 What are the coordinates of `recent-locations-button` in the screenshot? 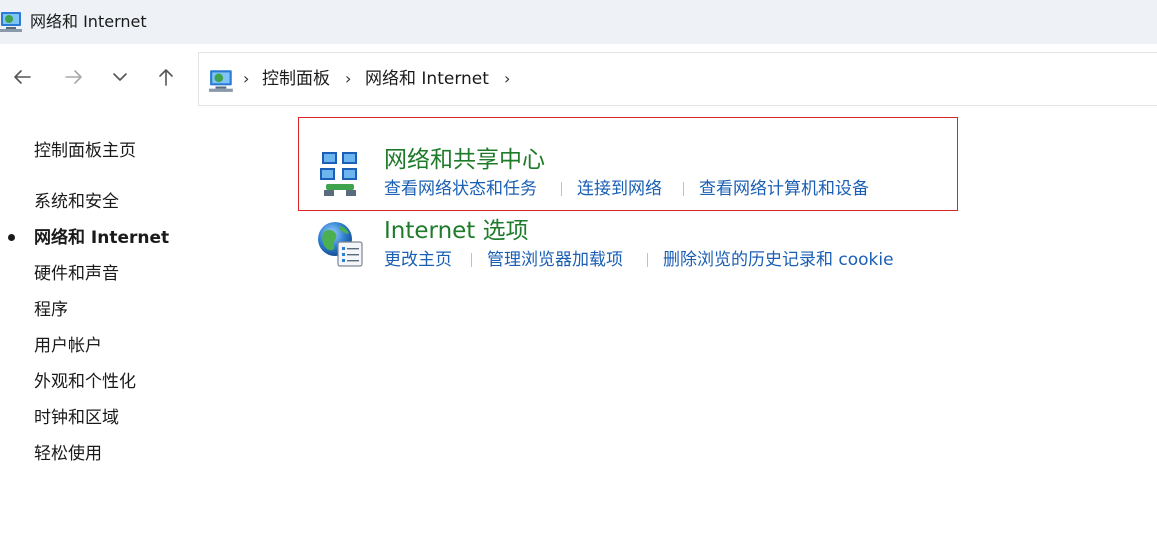 It's located at (120, 77).